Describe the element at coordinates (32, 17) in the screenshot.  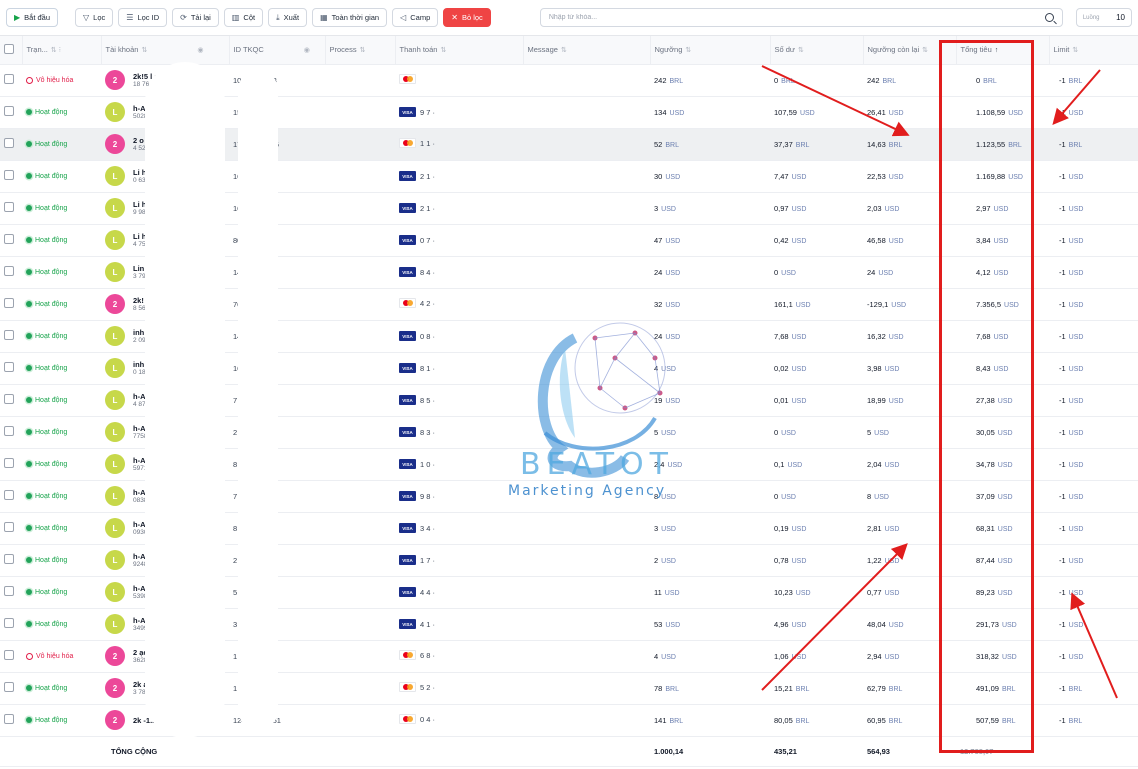
I see `start-button: ▶ Bắt đầu` at that location.